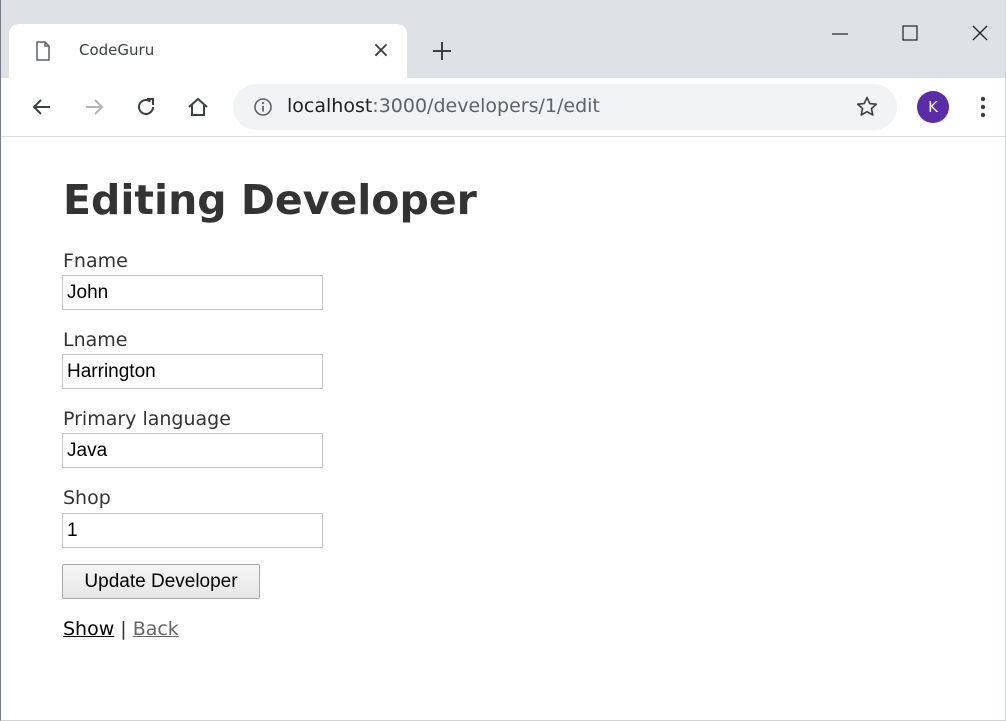 This screenshot has height=721, width=1006. What do you see at coordinates (503, 39) in the screenshot?
I see `tab-strip: CodeGuru ×` at bounding box center [503, 39].